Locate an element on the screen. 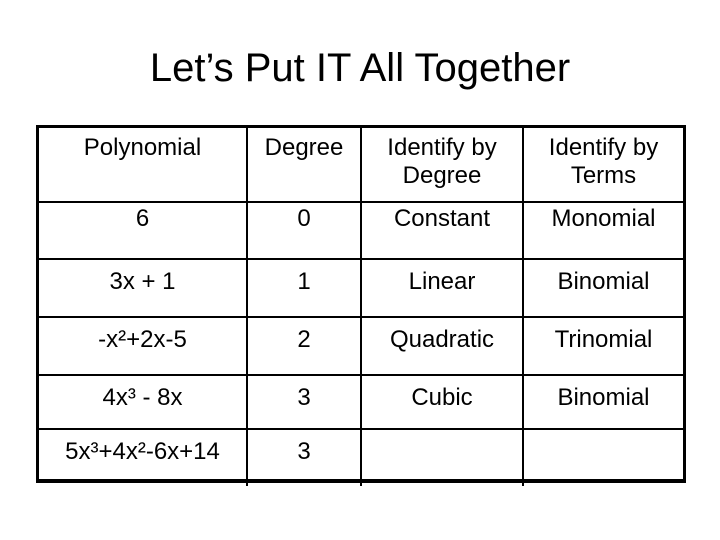 This screenshot has width=720, height=540. table-row: -x²+2x-5 2 Quadratic Trinomial is located at coordinates (361, 346).